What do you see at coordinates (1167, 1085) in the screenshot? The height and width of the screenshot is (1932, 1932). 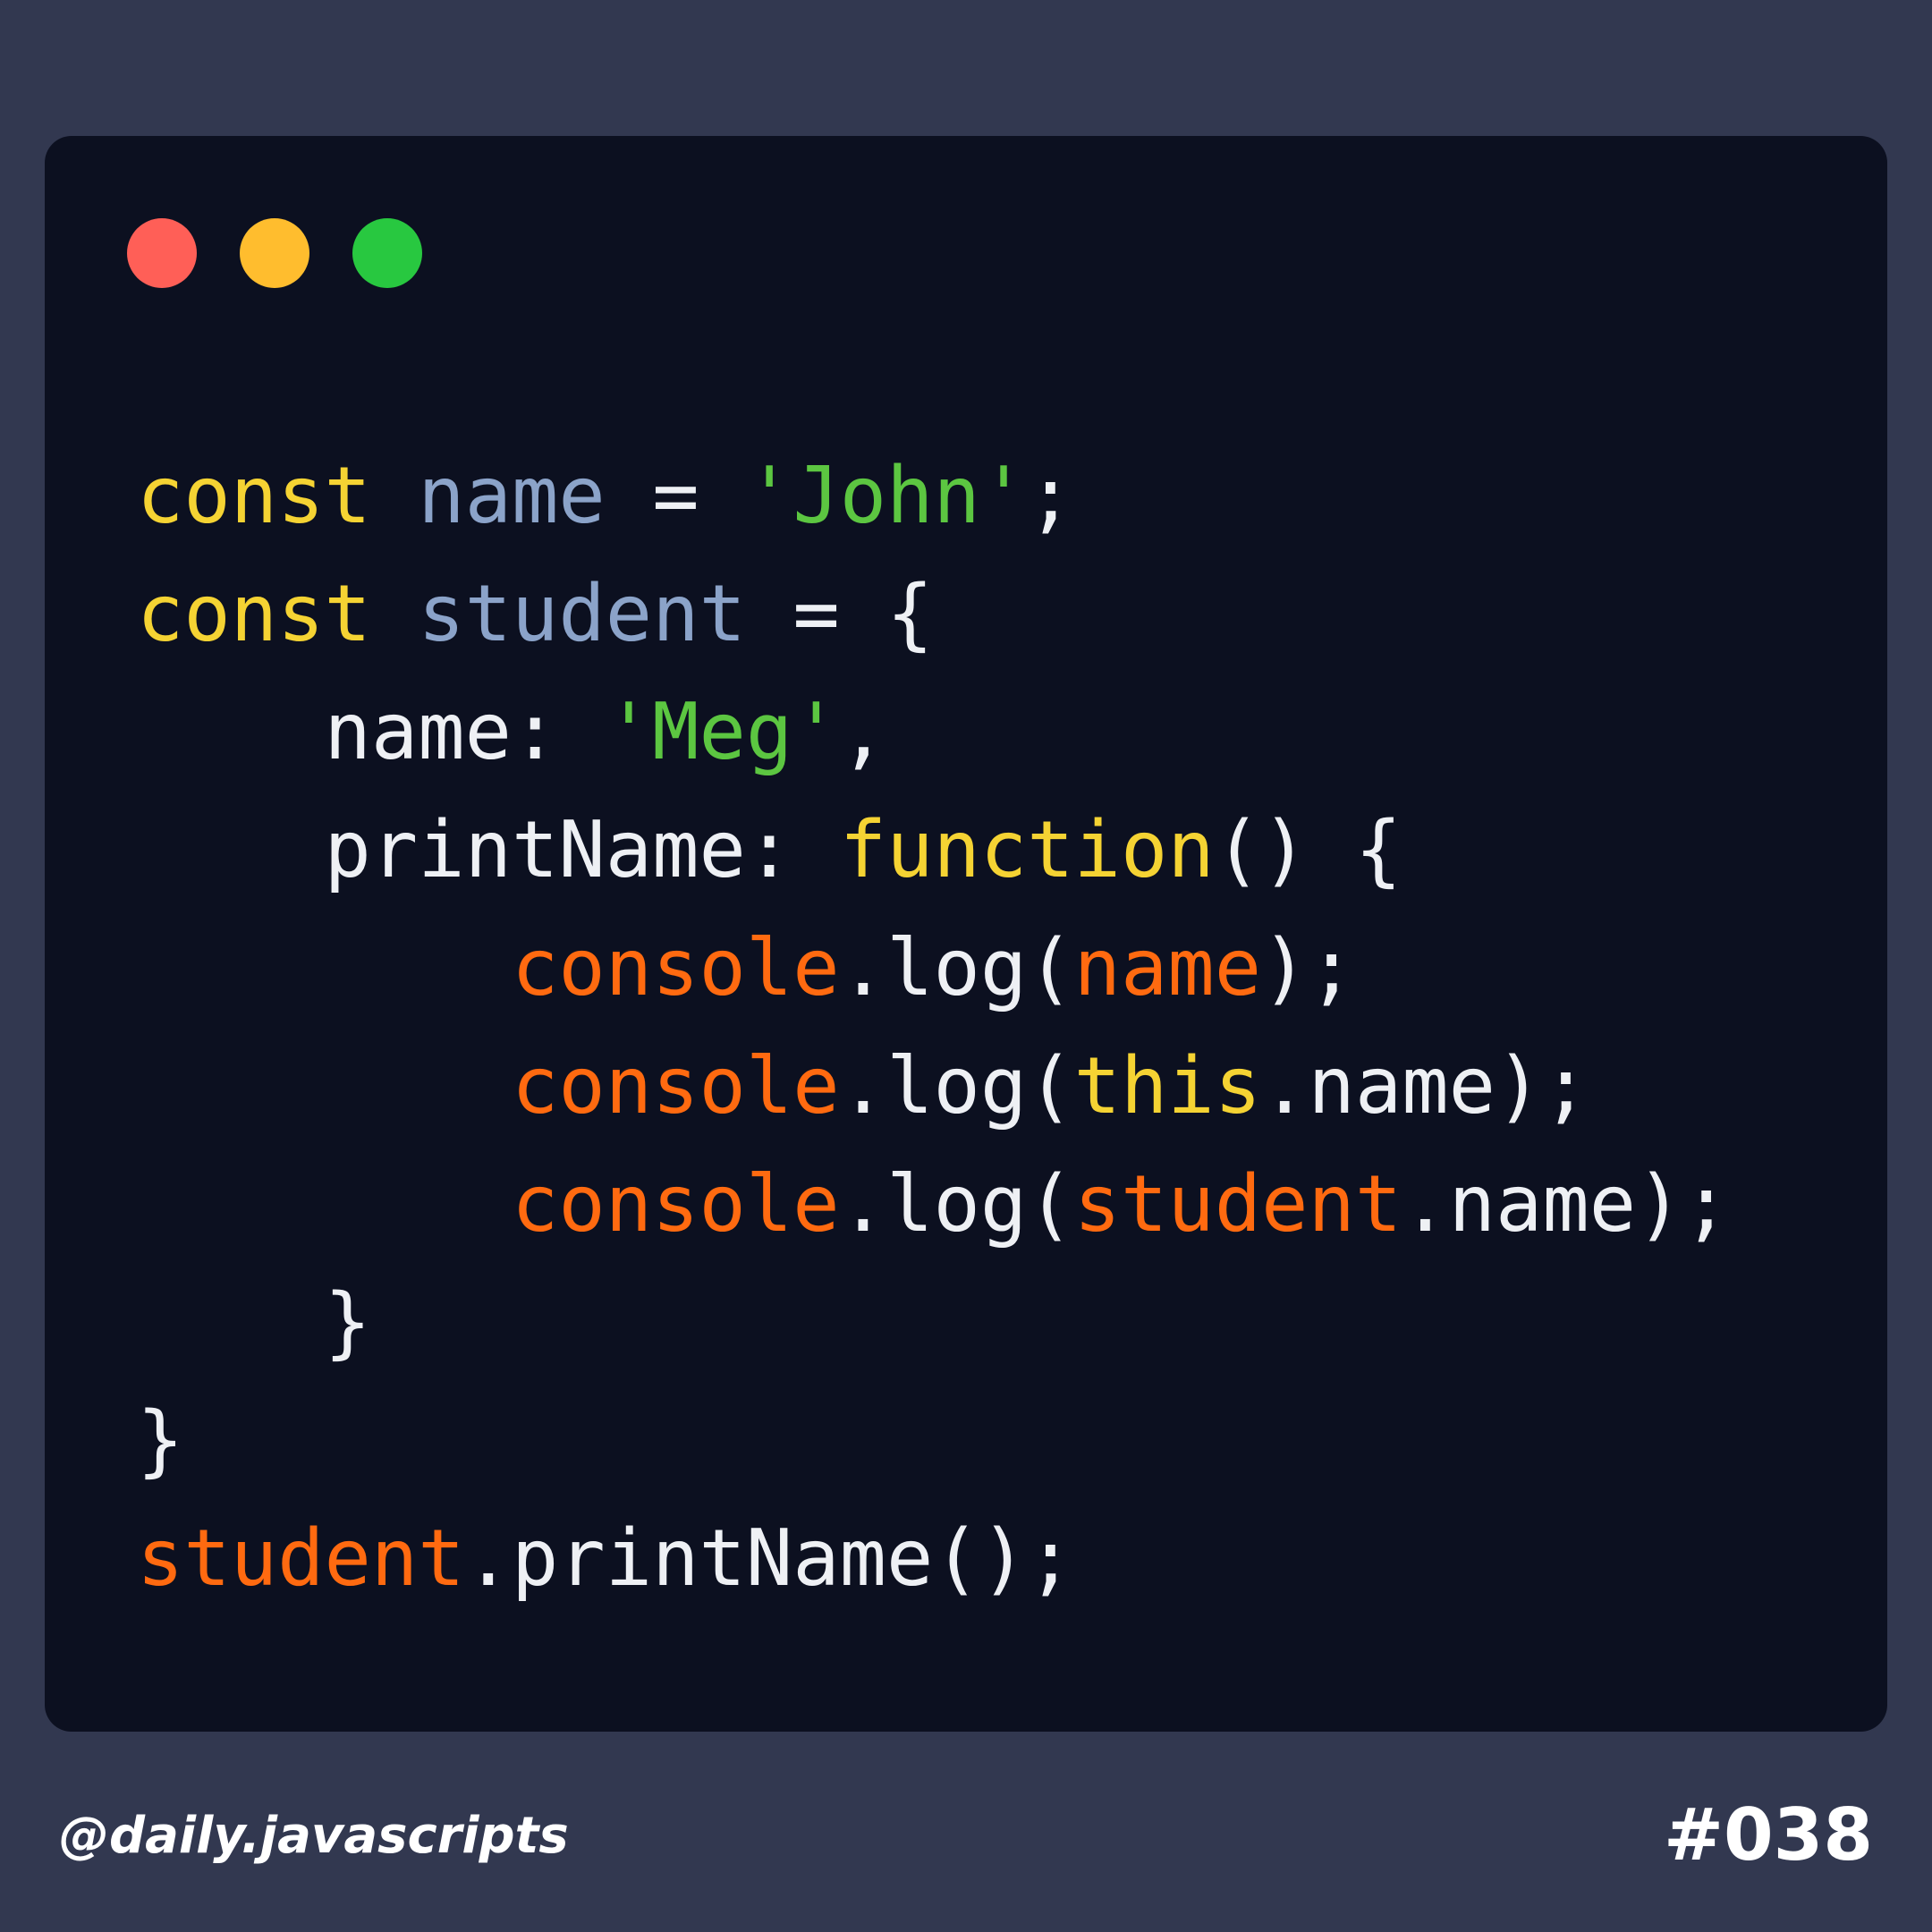 I see `code-token: this` at bounding box center [1167, 1085].